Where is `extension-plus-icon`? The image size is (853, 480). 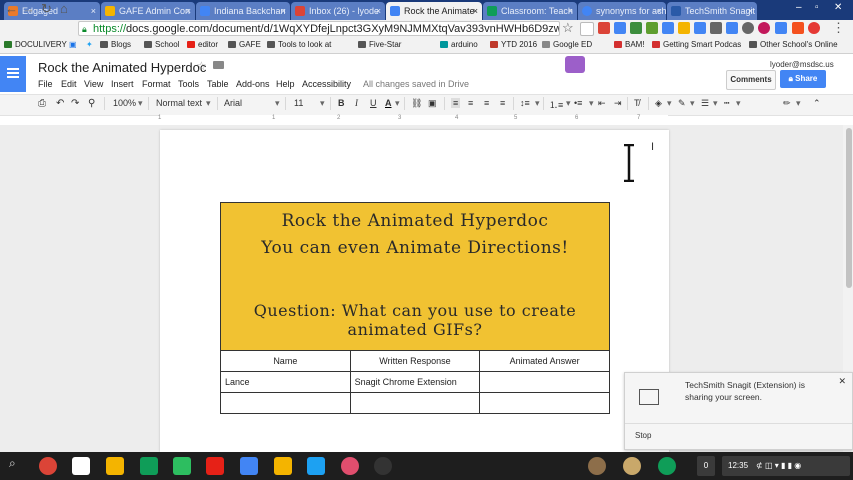
extension-plus-icon is located at coordinates (798, 28).